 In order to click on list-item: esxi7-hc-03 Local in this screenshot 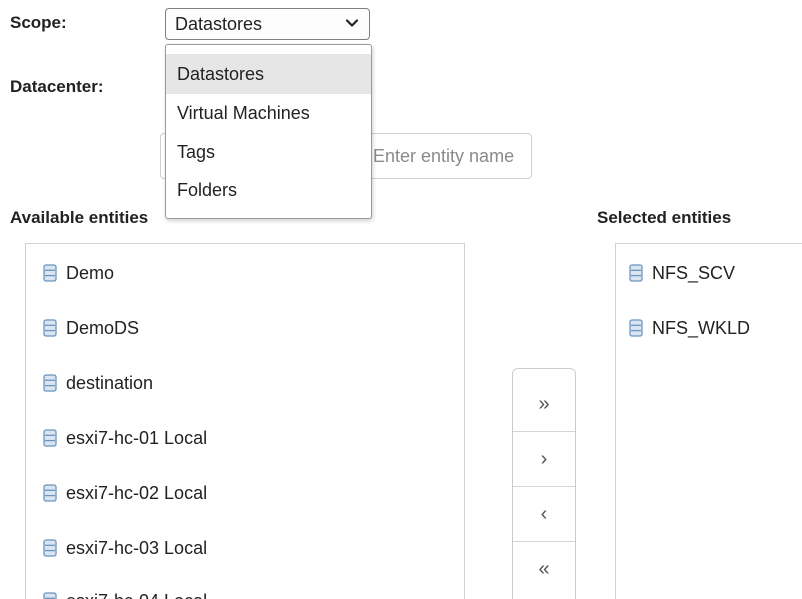, I will do `click(125, 548)`.